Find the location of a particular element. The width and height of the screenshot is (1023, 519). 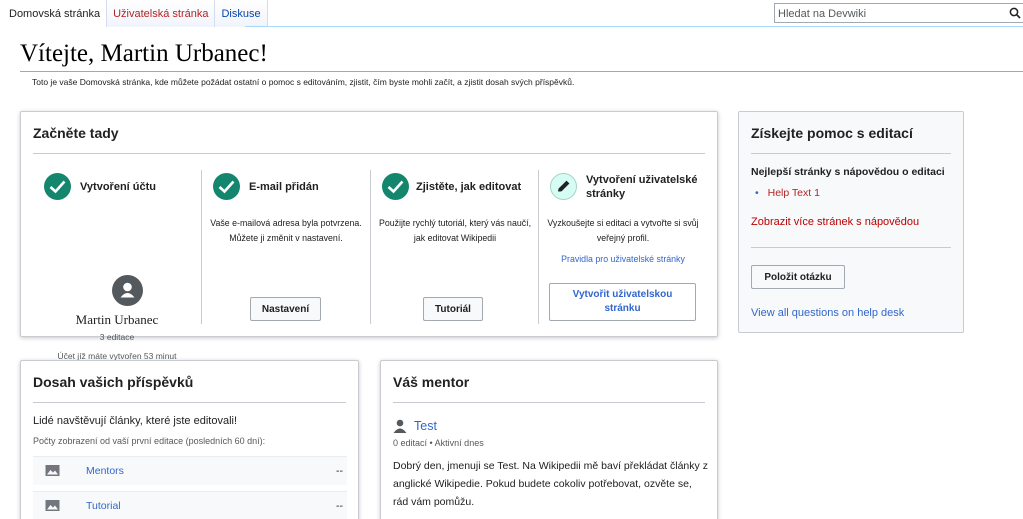

impact-page-link: Tutorial is located at coordinates (103, 506).